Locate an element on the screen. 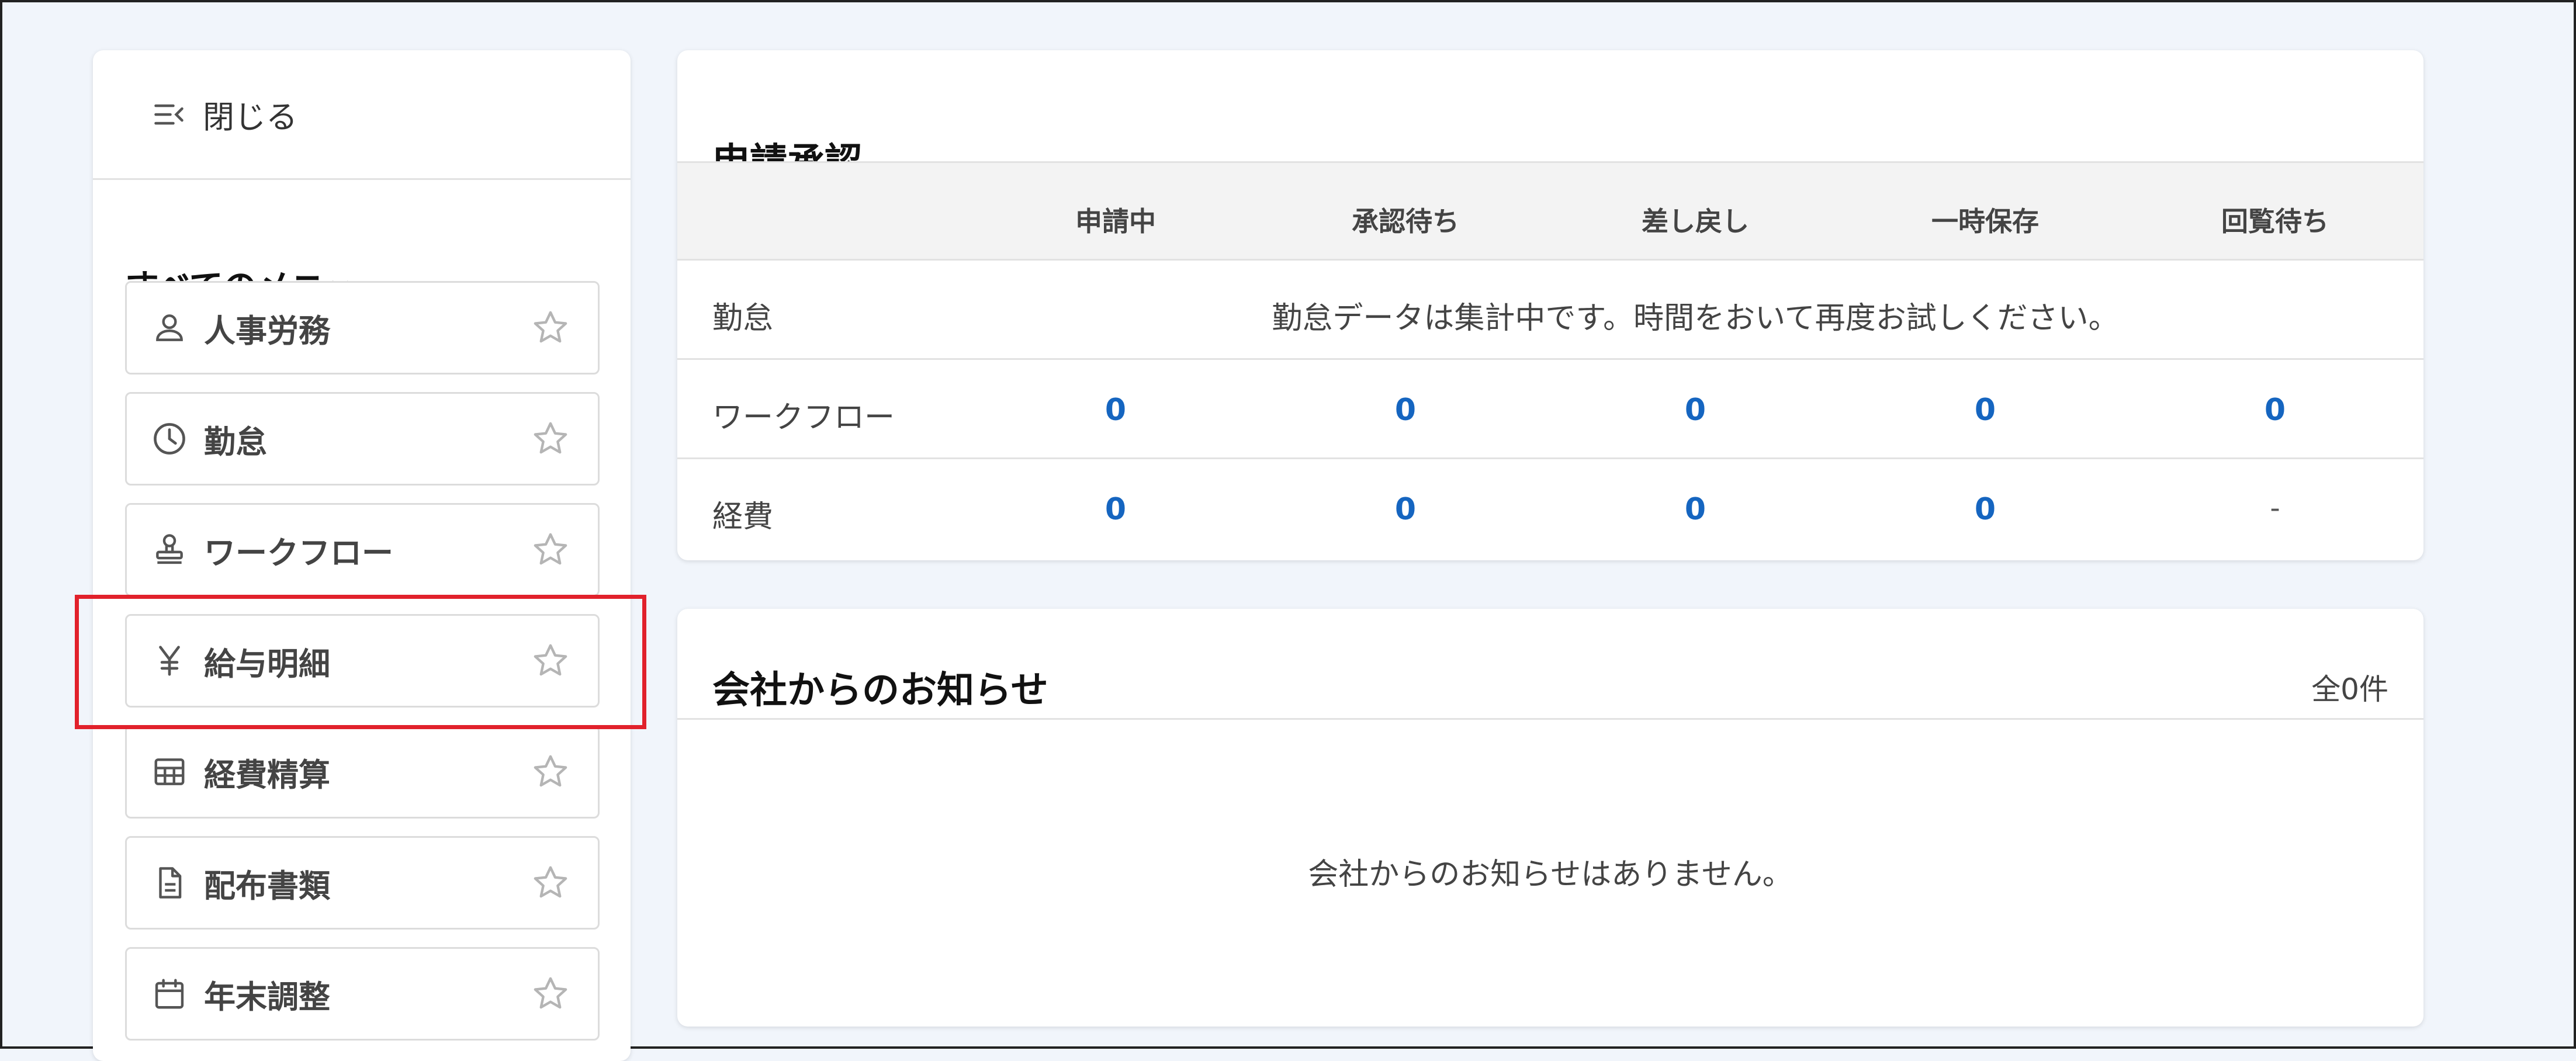 This screenshot has height=1061, width=2576. row-label: 経費 is located at coordinates (743, 517).